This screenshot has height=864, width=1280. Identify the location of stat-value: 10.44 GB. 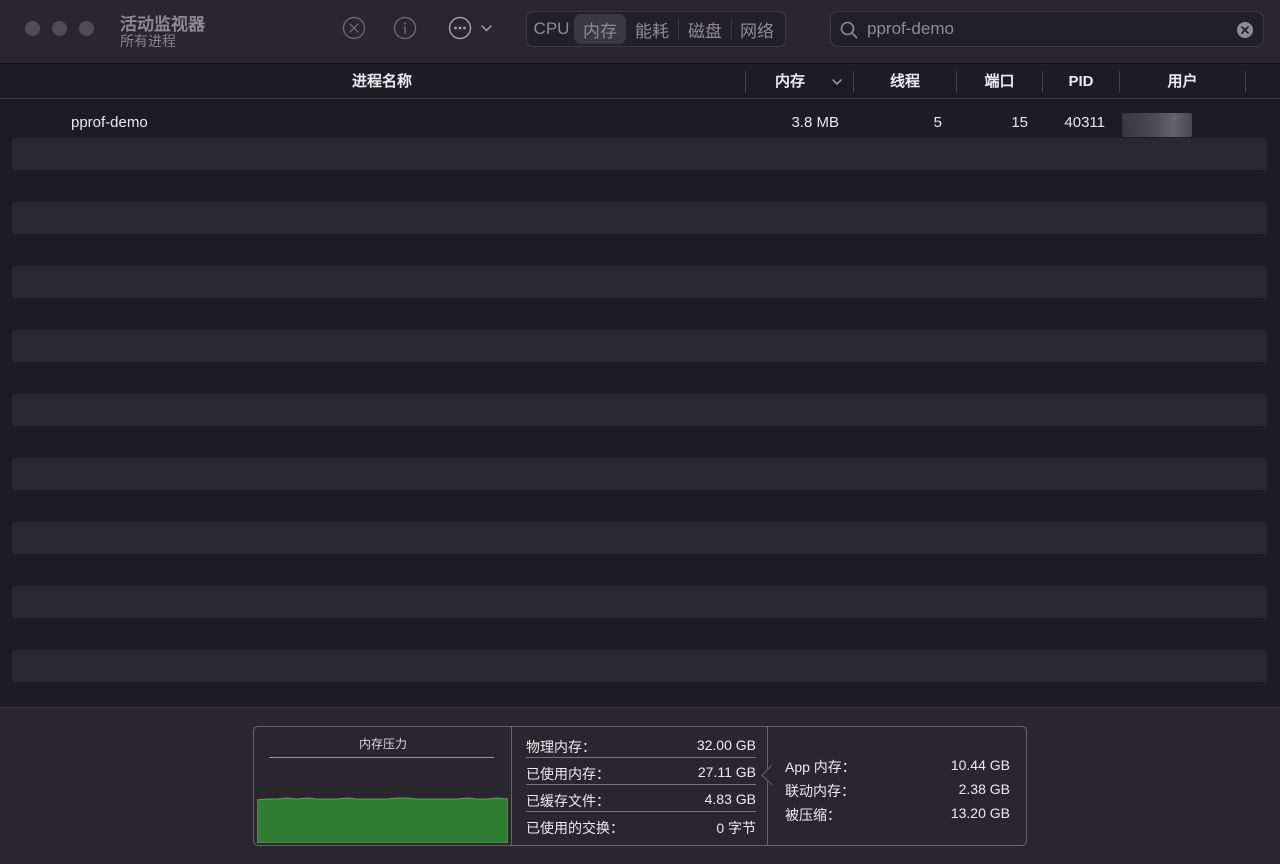
(980, 765).